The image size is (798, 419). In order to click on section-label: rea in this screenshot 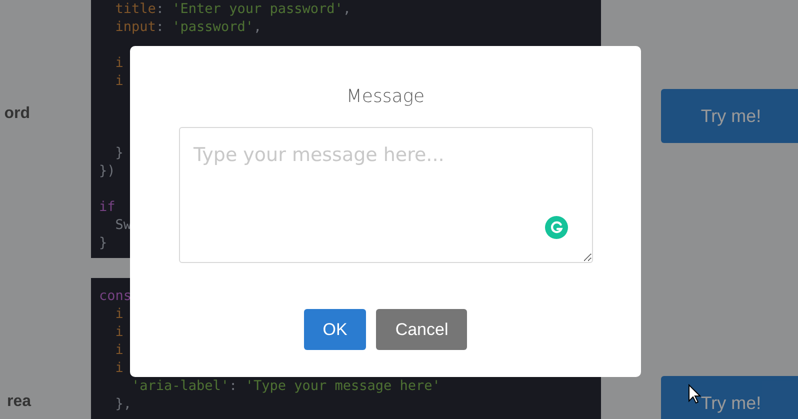, I will do `click(18, 402)`.